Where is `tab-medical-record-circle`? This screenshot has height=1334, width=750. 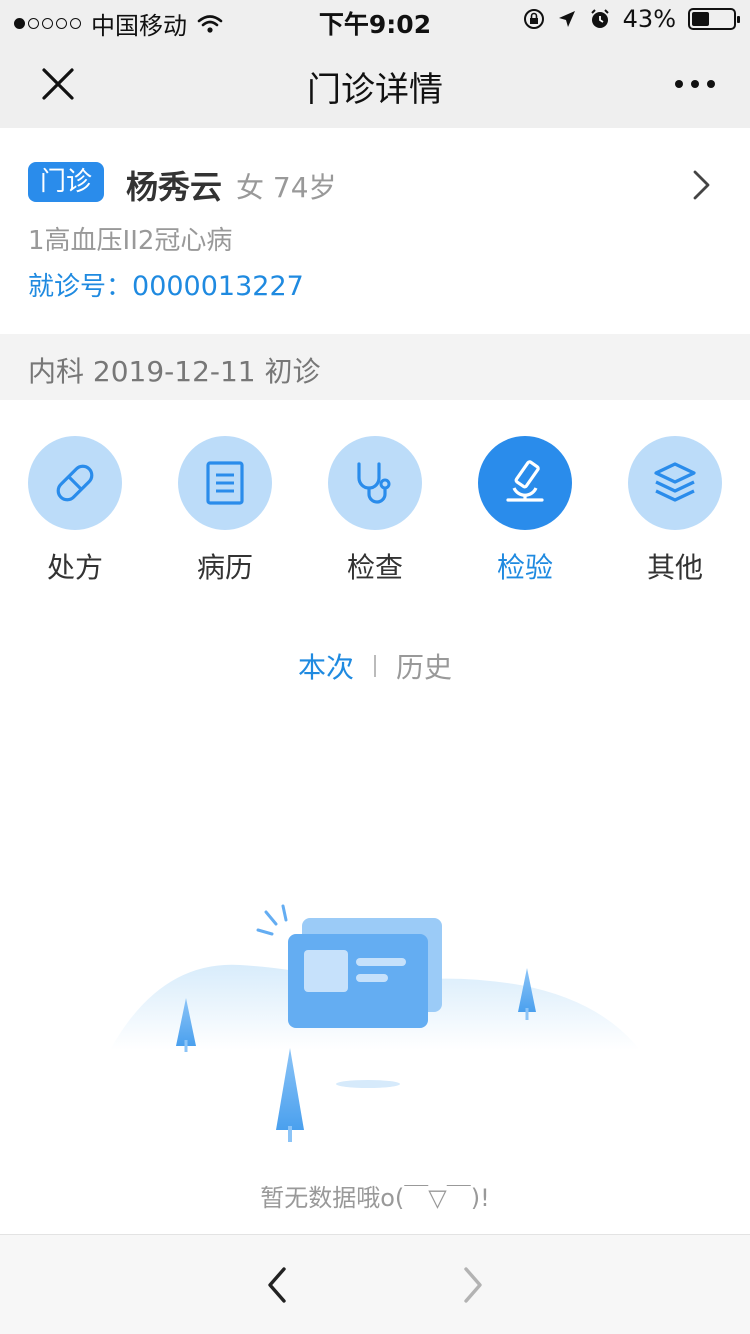
tab-medical-record-circle is located at coordinates (225, 483).